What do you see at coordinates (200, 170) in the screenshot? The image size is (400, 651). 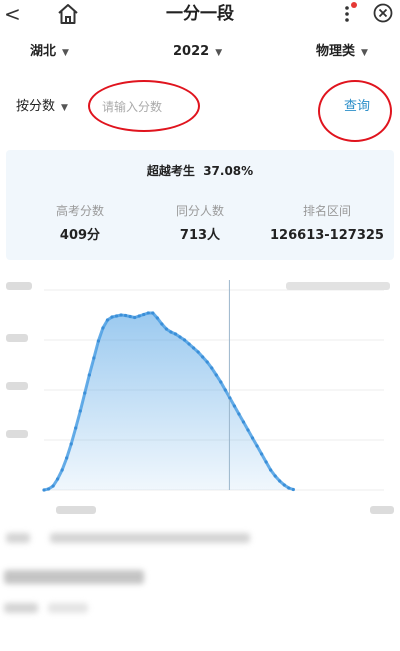 I see `beat-summary: 超越考生 37.08%` at bounding box center [200, 170].